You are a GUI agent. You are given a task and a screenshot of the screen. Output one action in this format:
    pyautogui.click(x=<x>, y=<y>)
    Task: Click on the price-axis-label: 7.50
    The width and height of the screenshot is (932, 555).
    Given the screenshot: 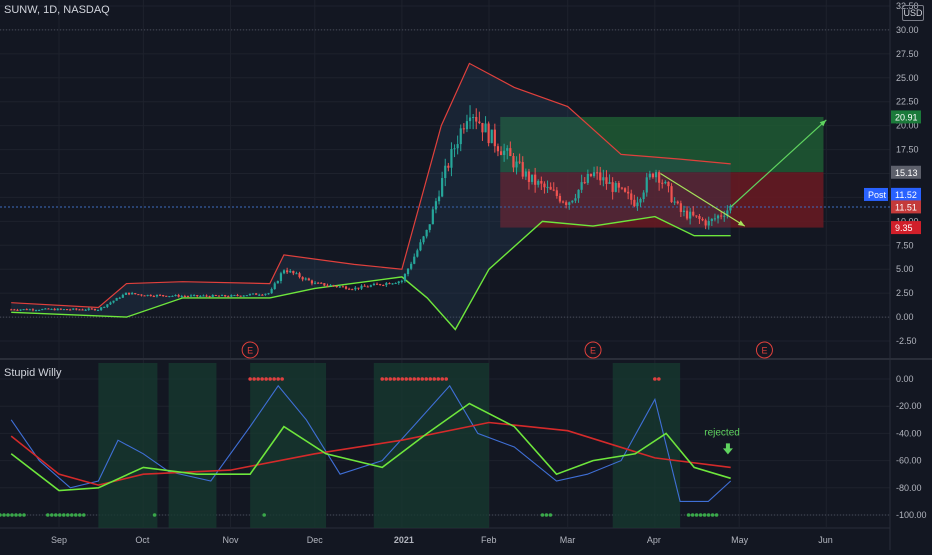 What is the action you would take?
    pyautogui.click(x=905, y=245)
    